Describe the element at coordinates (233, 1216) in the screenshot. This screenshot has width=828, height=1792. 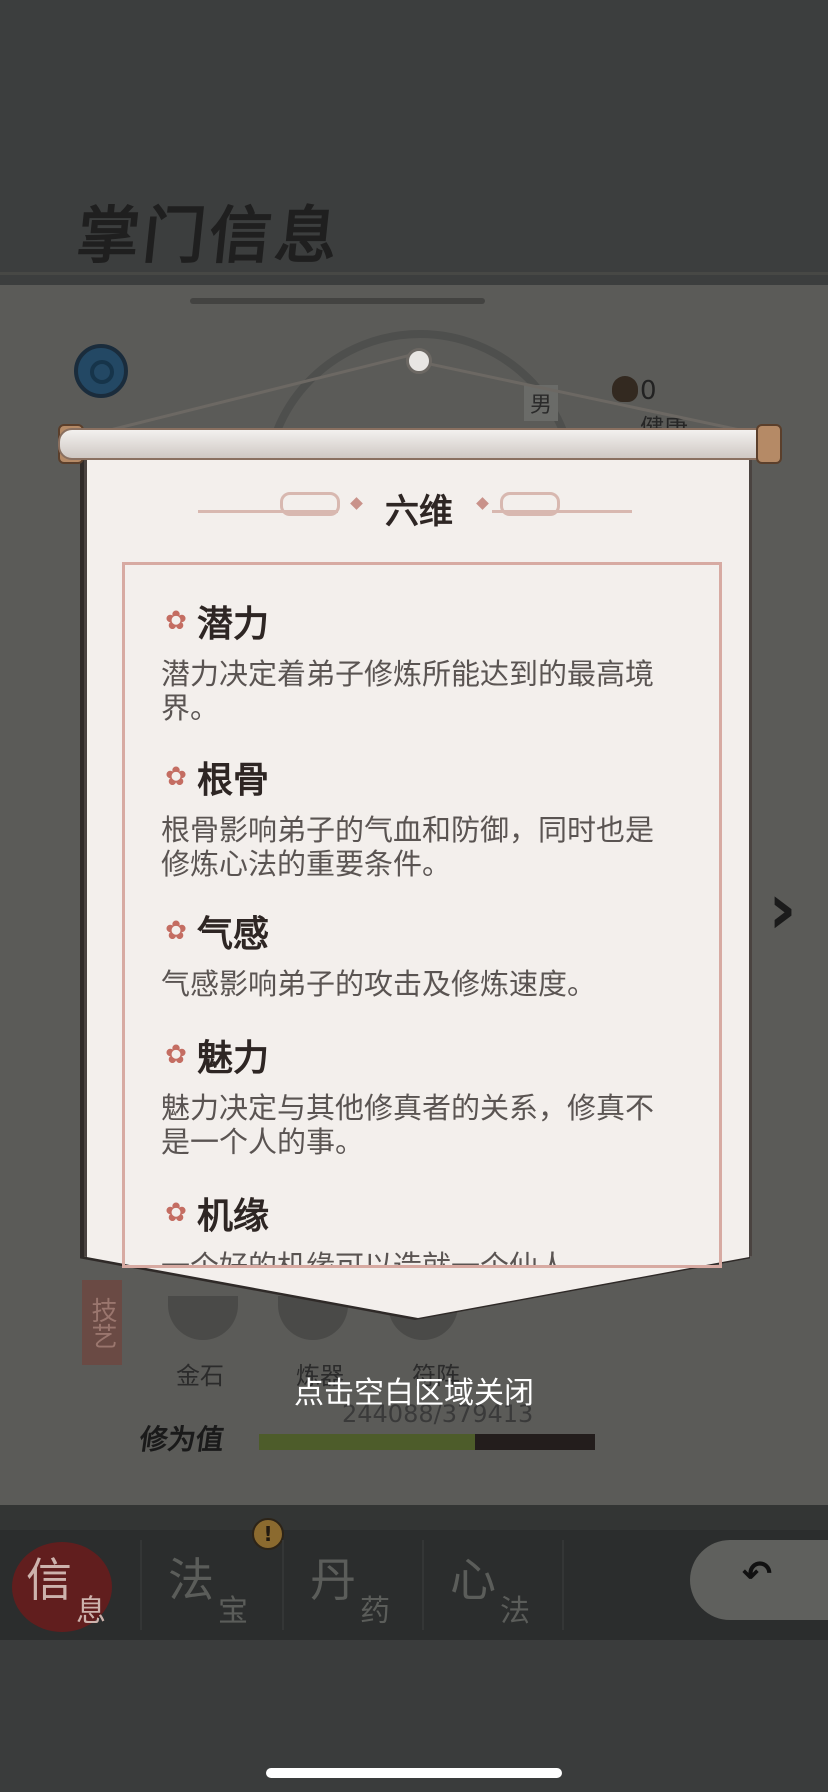
I see `entry-title: 机缘` at that location.